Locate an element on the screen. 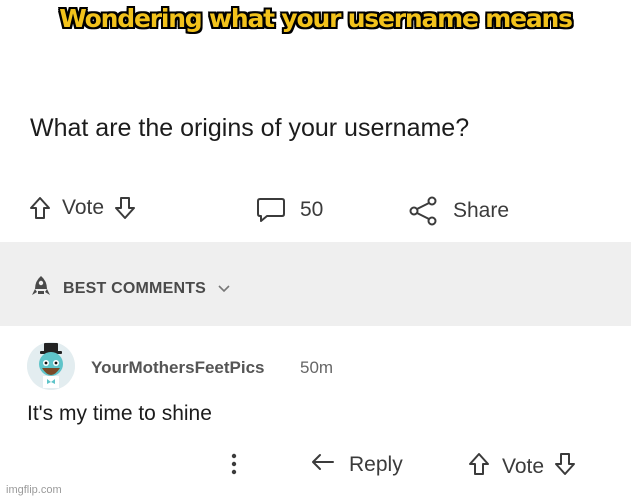  sort-dropdown: BEST COMMENTS is located at coordinates (129, 288).